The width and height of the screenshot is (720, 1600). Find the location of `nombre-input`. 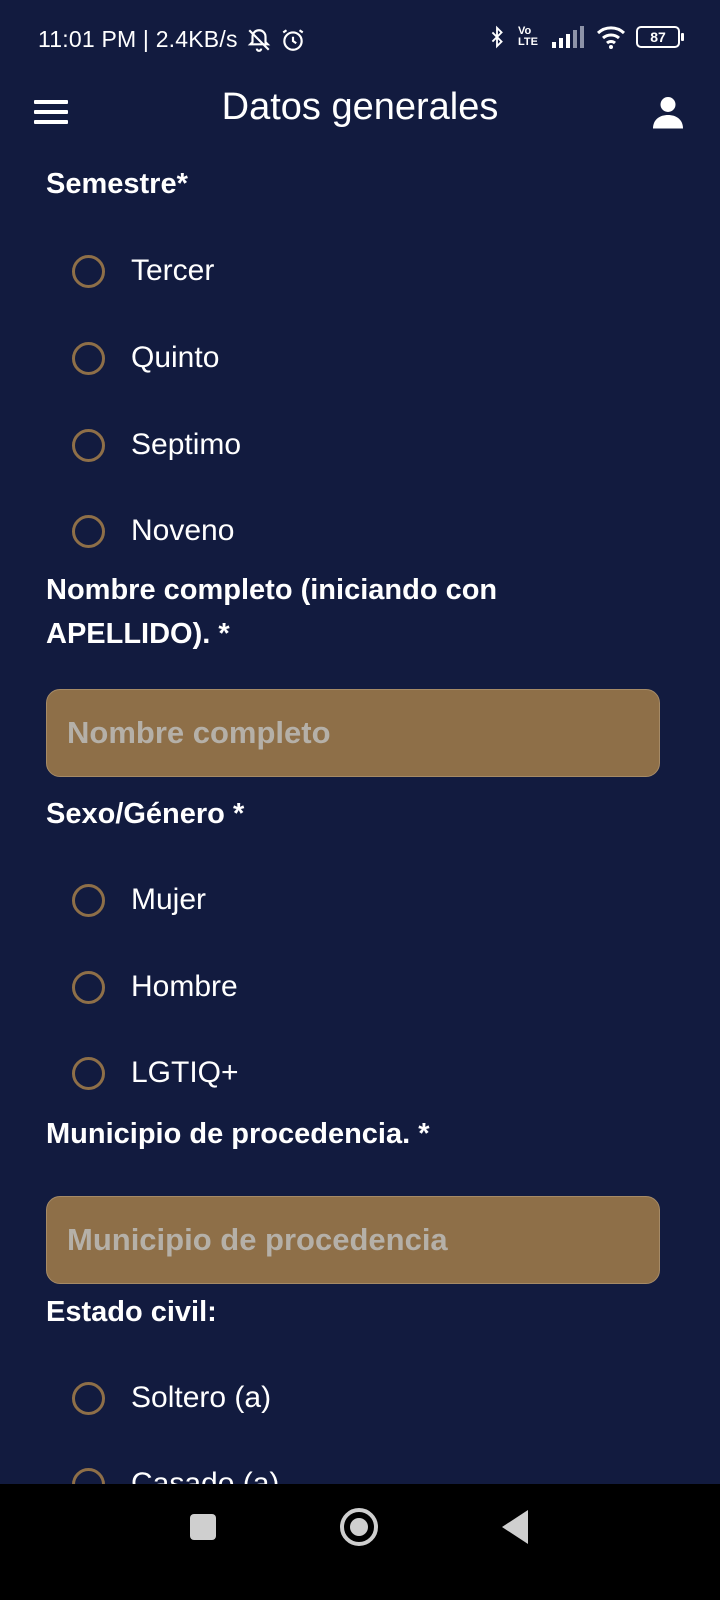

nombre-input is located at coordinates (353, 733).